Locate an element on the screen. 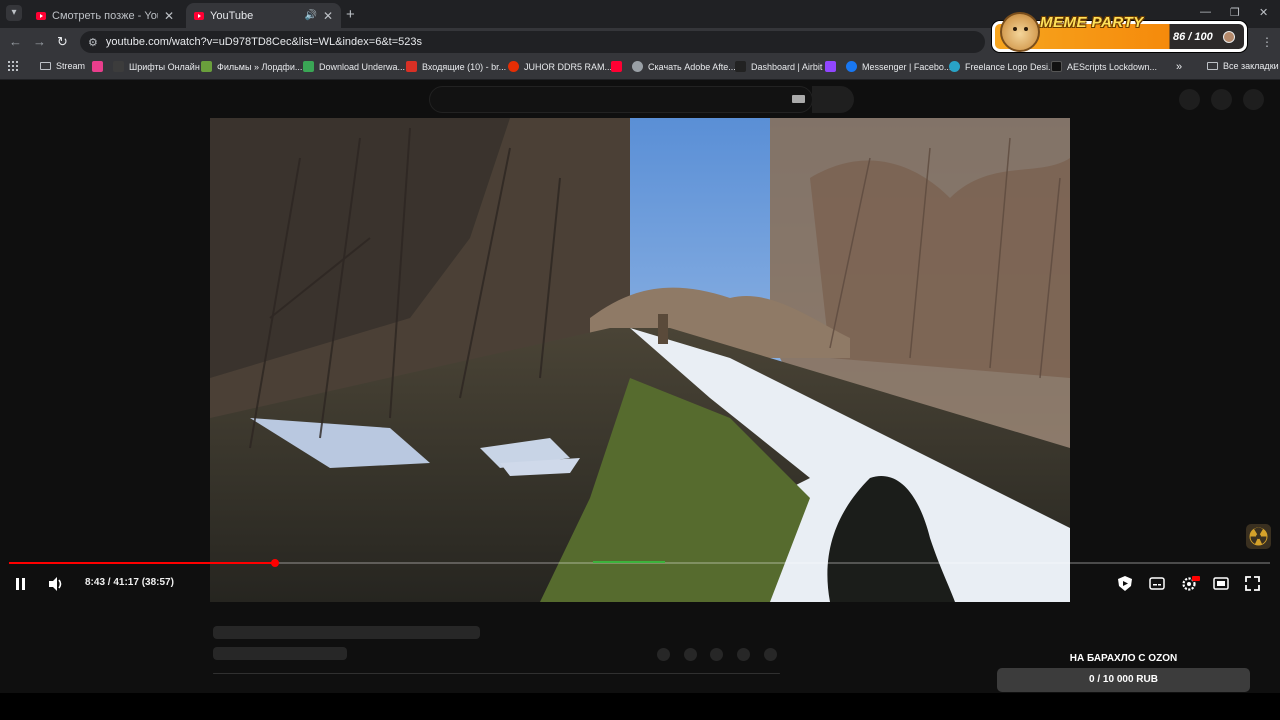 This screenshot has height=720, width=1280. meme-party-count: 86 / 100 is located at coordinates (1193, 37).